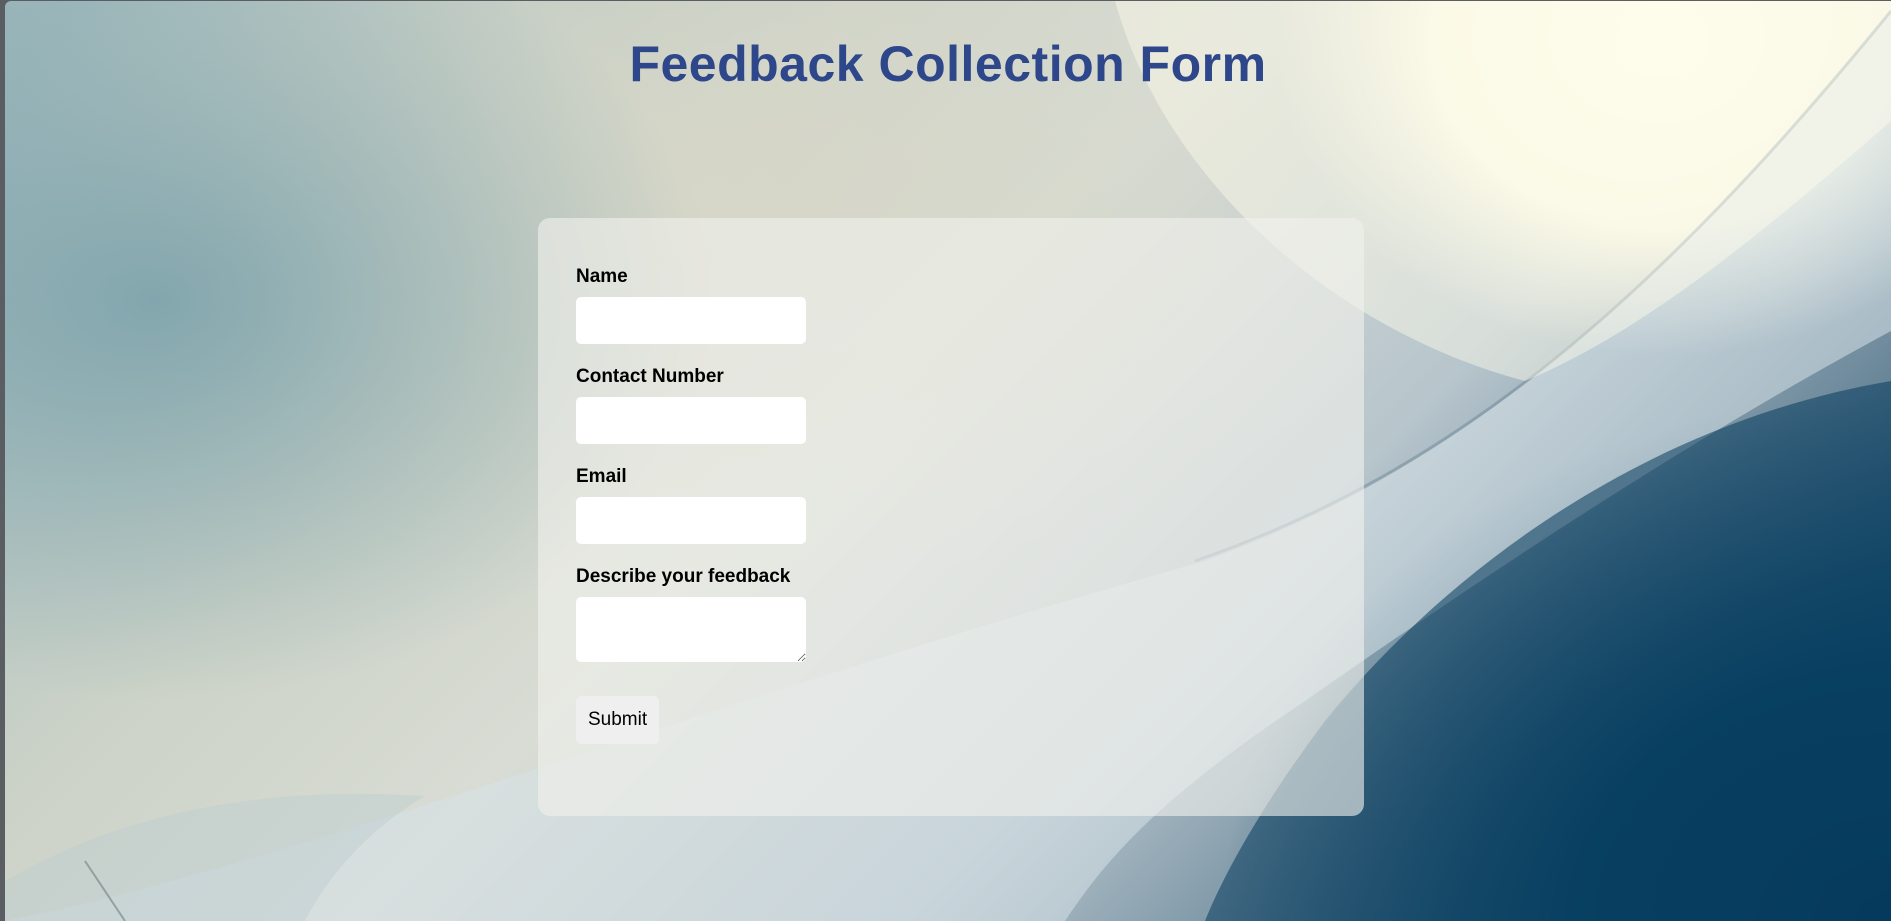 The height and width of the screenshot is (921, 1891). Describe the element at coordinates (650, 376) in the screenshot. I see `contact-number-label: Contact Number` at that location.